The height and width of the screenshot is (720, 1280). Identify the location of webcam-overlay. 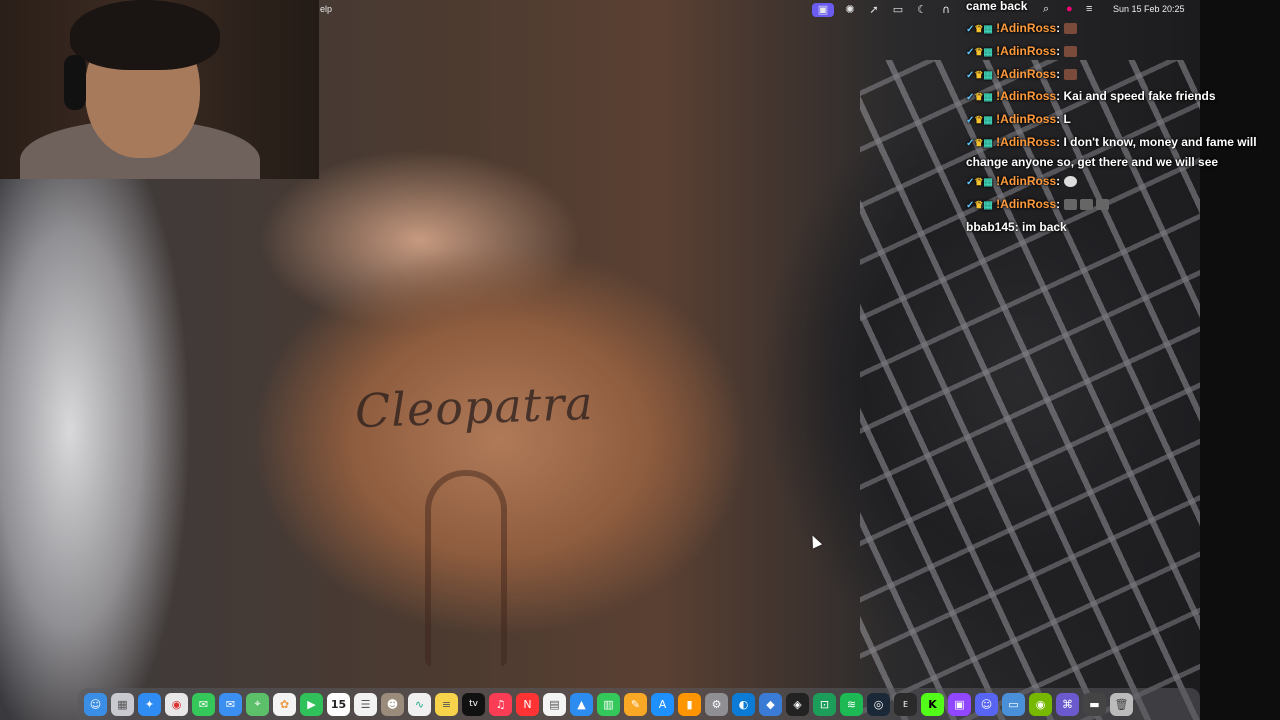
(159, 89).